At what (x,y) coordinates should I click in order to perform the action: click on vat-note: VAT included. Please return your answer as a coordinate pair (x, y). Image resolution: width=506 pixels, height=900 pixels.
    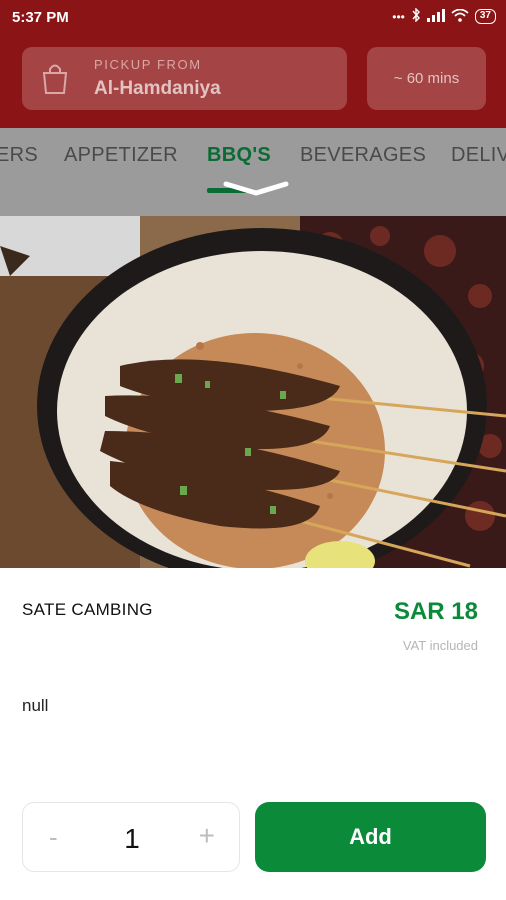
    Looking at the image, I should click on (440, 645).